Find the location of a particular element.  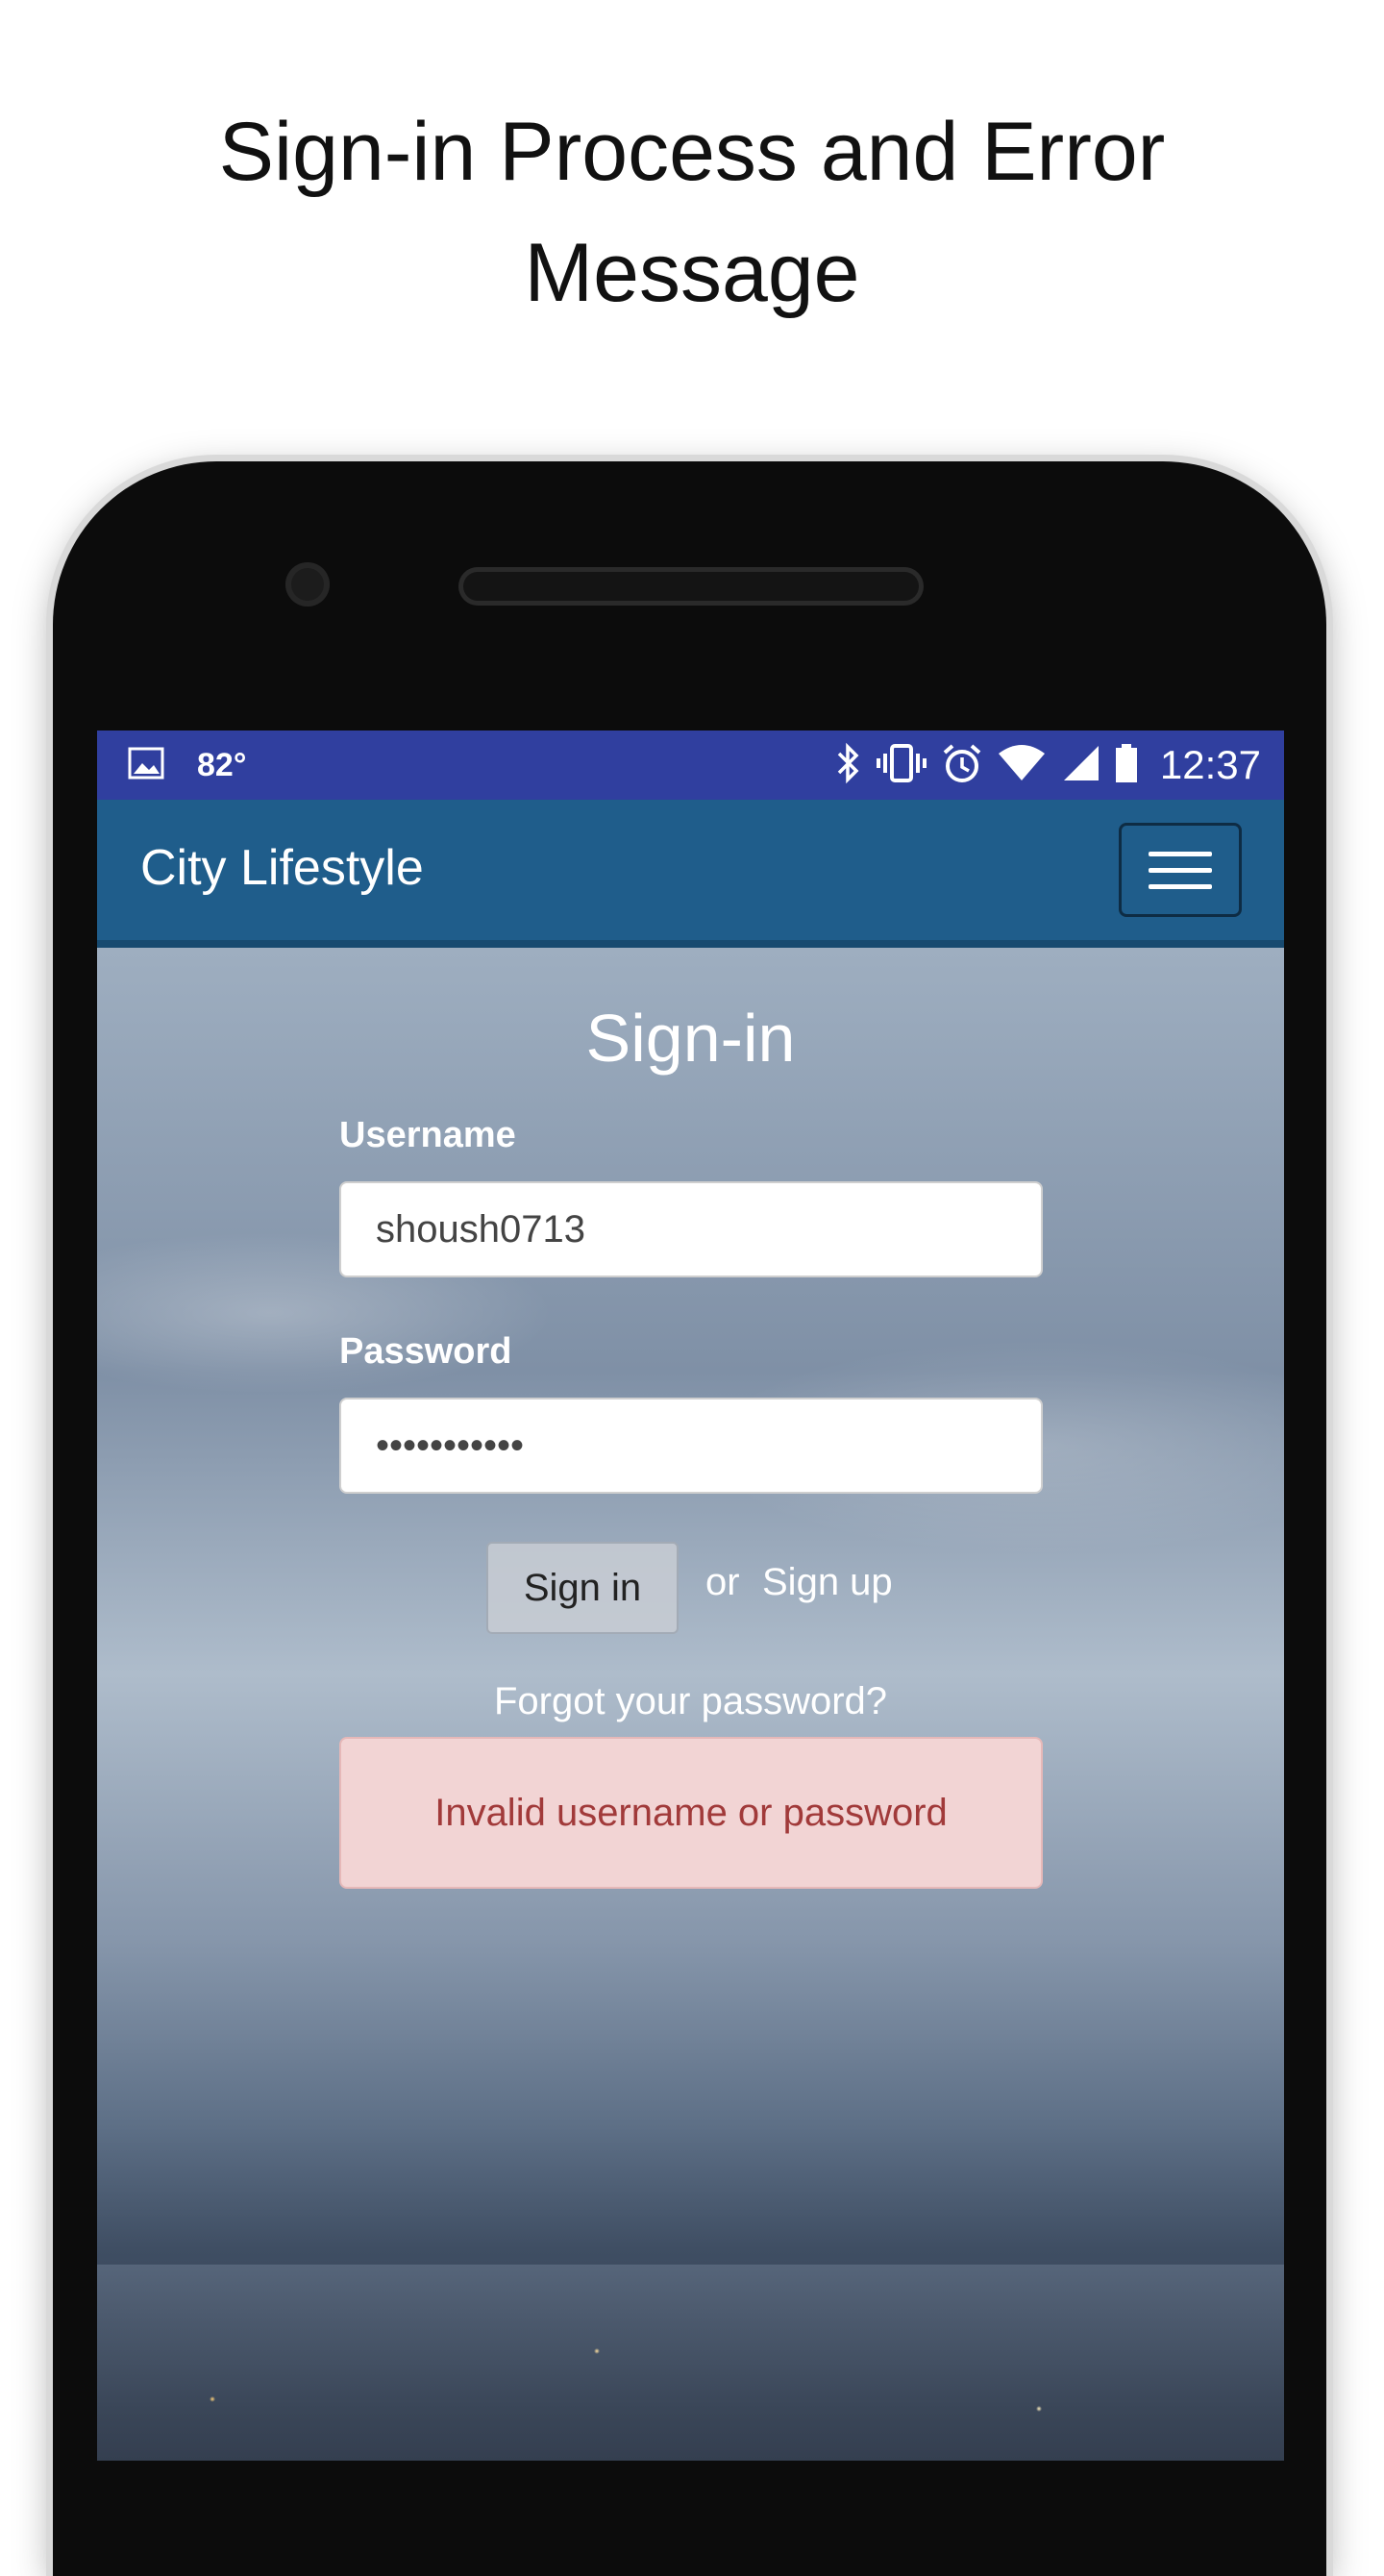

city-skyline is located at coordinates (690, 2363).